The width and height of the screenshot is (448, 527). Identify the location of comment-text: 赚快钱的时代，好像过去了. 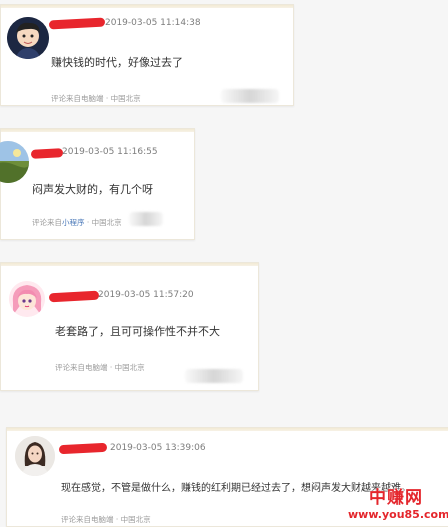
(117, 62).